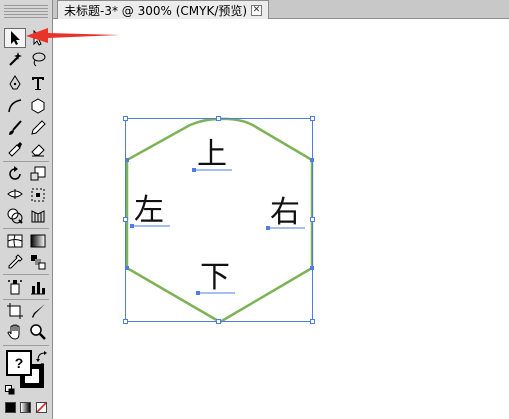 The height and width of the screenshot is (419, 509). What do you see at coordinates (10, 387) in the screenshot?
I see `default-fill-stroke-icon` at bounding box center [10, 387].